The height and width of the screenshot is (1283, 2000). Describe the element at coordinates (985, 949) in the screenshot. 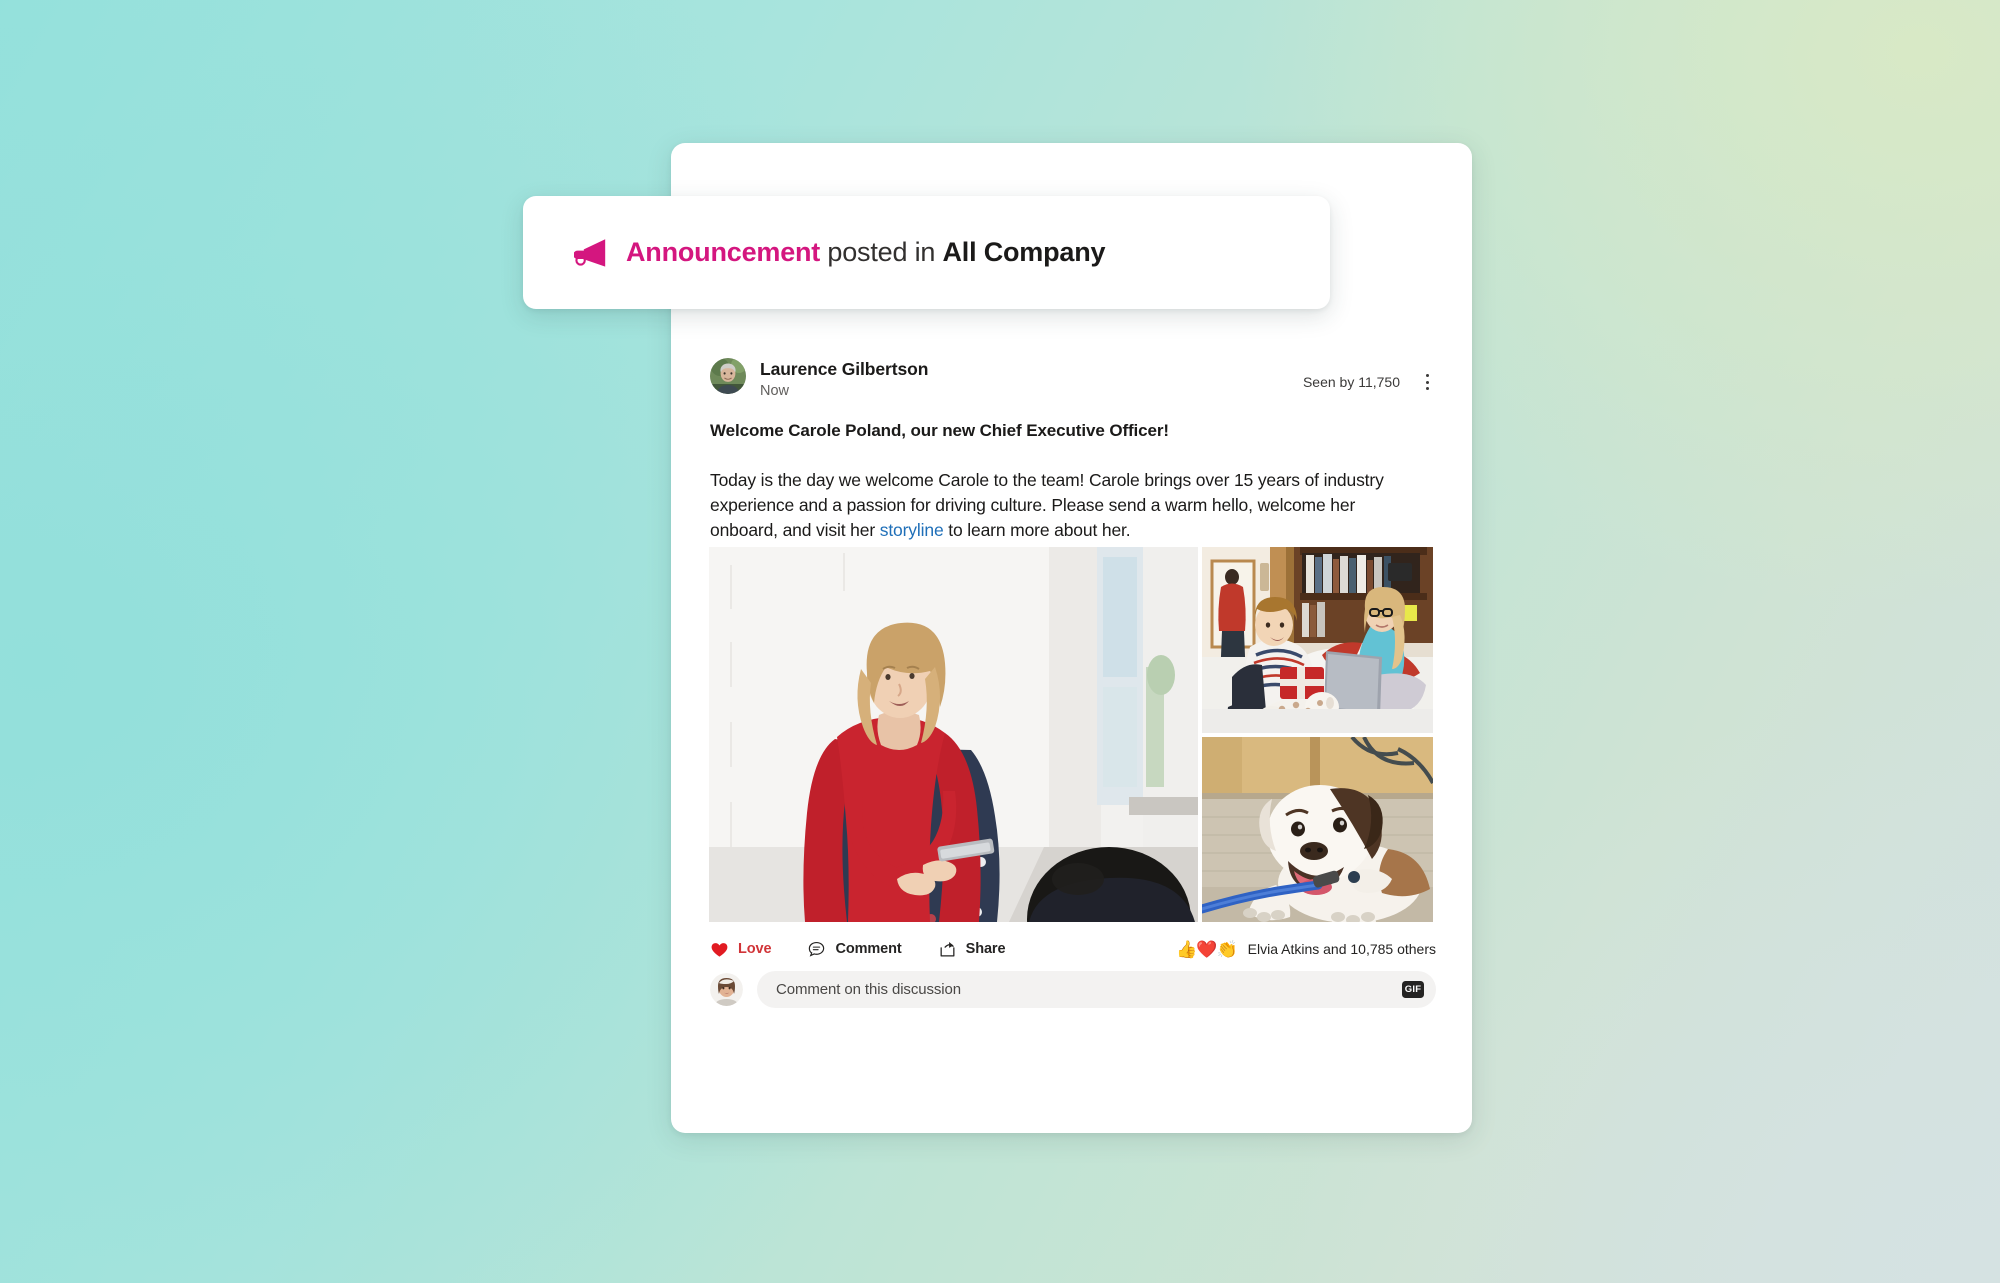

I see `share-label: Share` at that location.